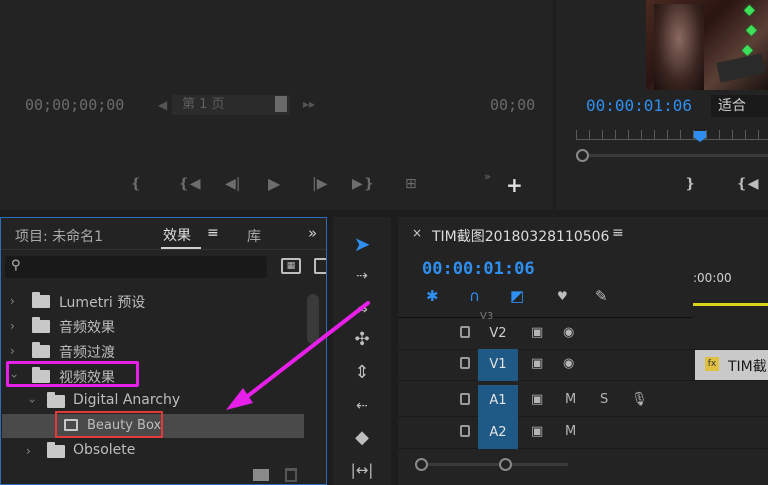 The image size is (768, 485). Describe the element at coordinates (517, 296) in the screenshot. I see `linked-selection-icon: ◩` at that location.